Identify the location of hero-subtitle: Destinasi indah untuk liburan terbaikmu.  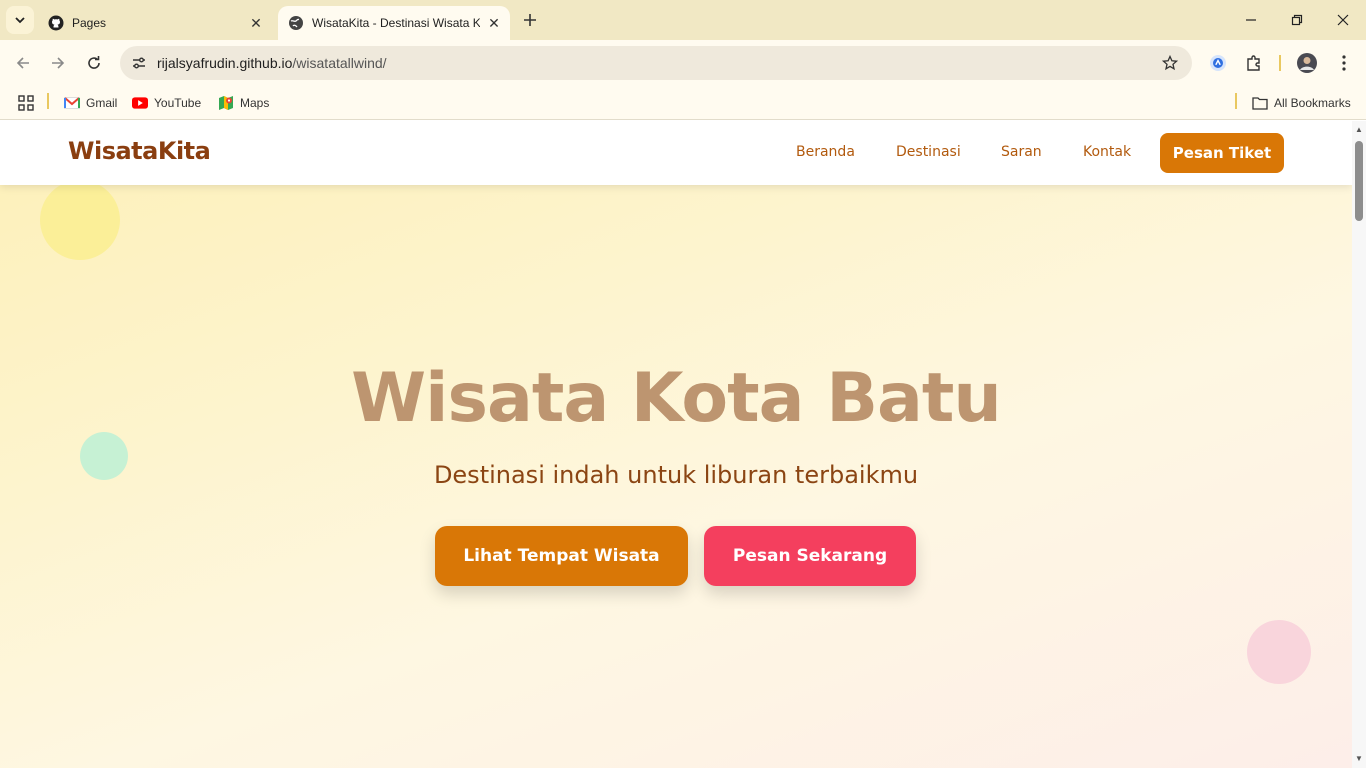
(676, 475).